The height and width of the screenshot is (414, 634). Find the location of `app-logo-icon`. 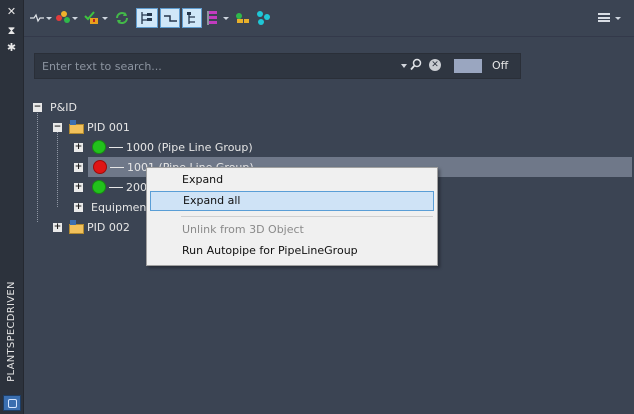

app-logo-icon is located at coordinates (12, 403).